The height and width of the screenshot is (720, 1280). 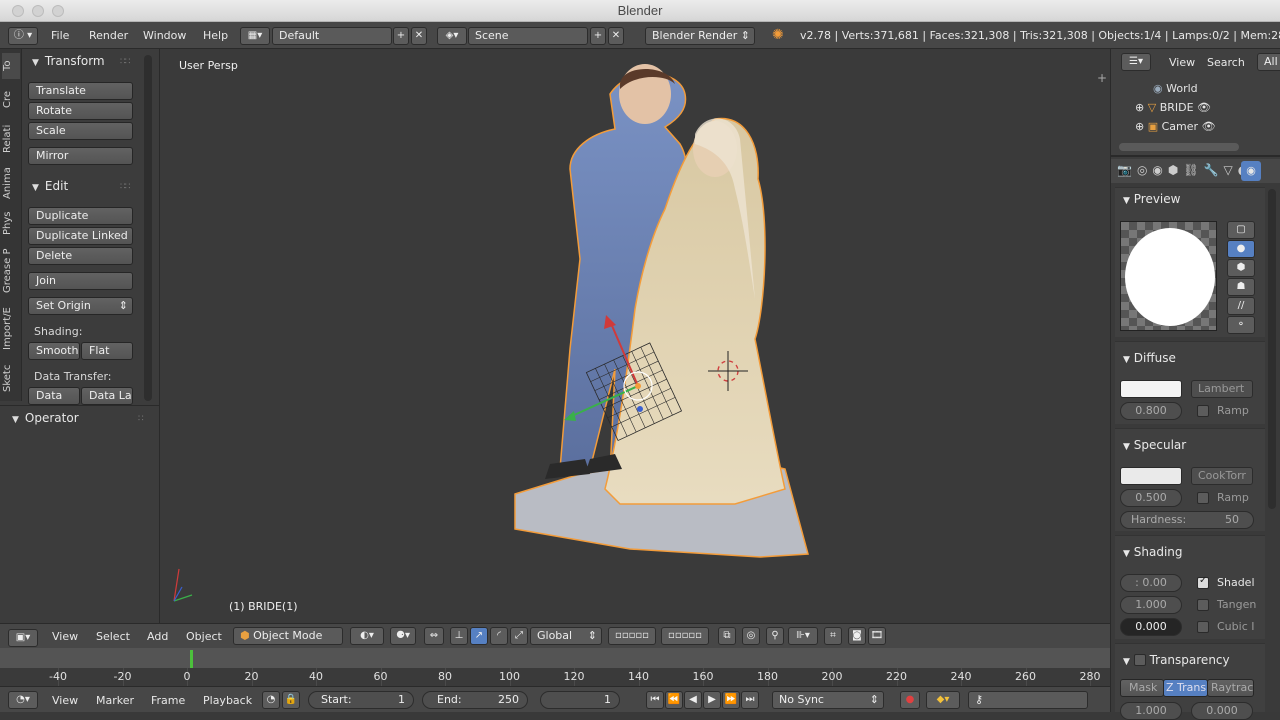 What do you see at coordinates (419, 36) in the screenshot?
I see `delete-layout-button: ✕` at bounding box center [419, 36].